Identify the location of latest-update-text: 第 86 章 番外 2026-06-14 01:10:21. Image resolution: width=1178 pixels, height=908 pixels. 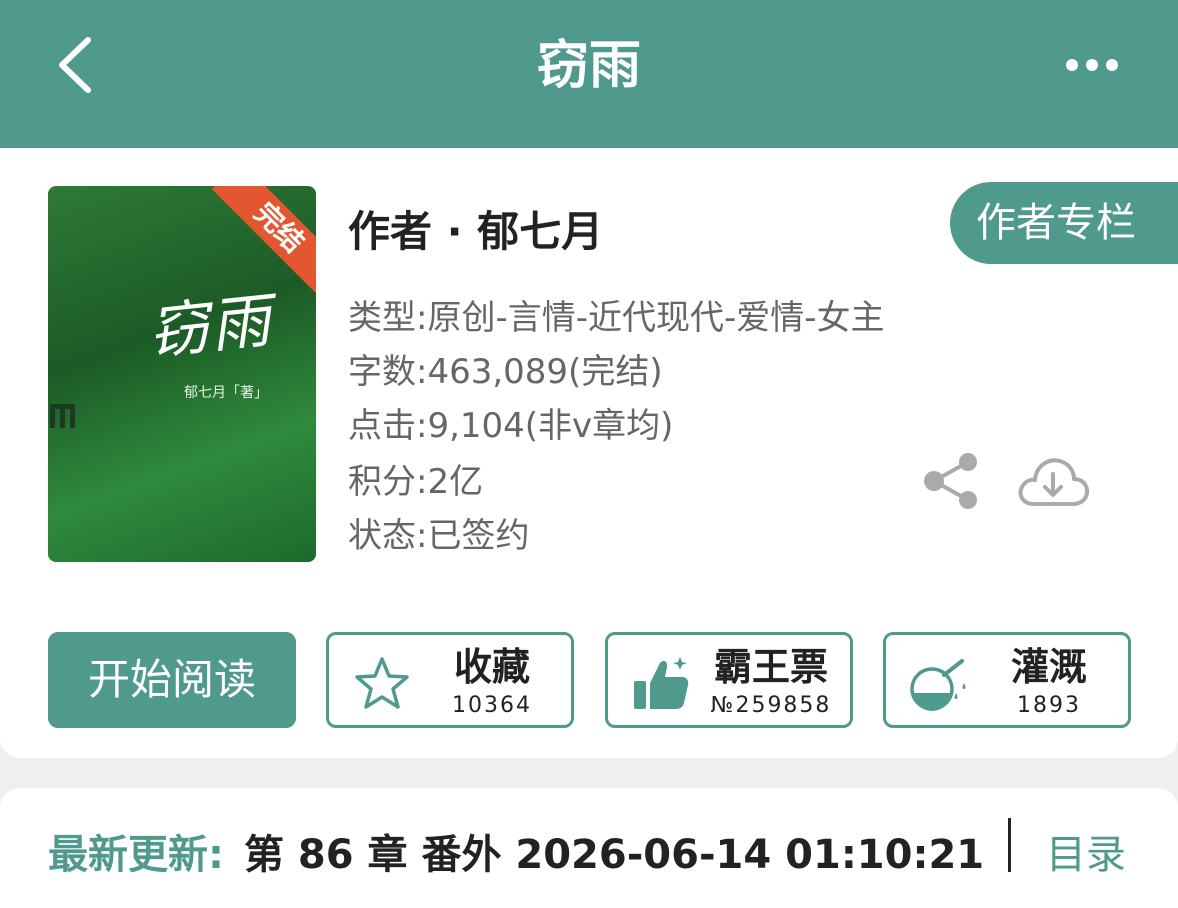
(614, 851).